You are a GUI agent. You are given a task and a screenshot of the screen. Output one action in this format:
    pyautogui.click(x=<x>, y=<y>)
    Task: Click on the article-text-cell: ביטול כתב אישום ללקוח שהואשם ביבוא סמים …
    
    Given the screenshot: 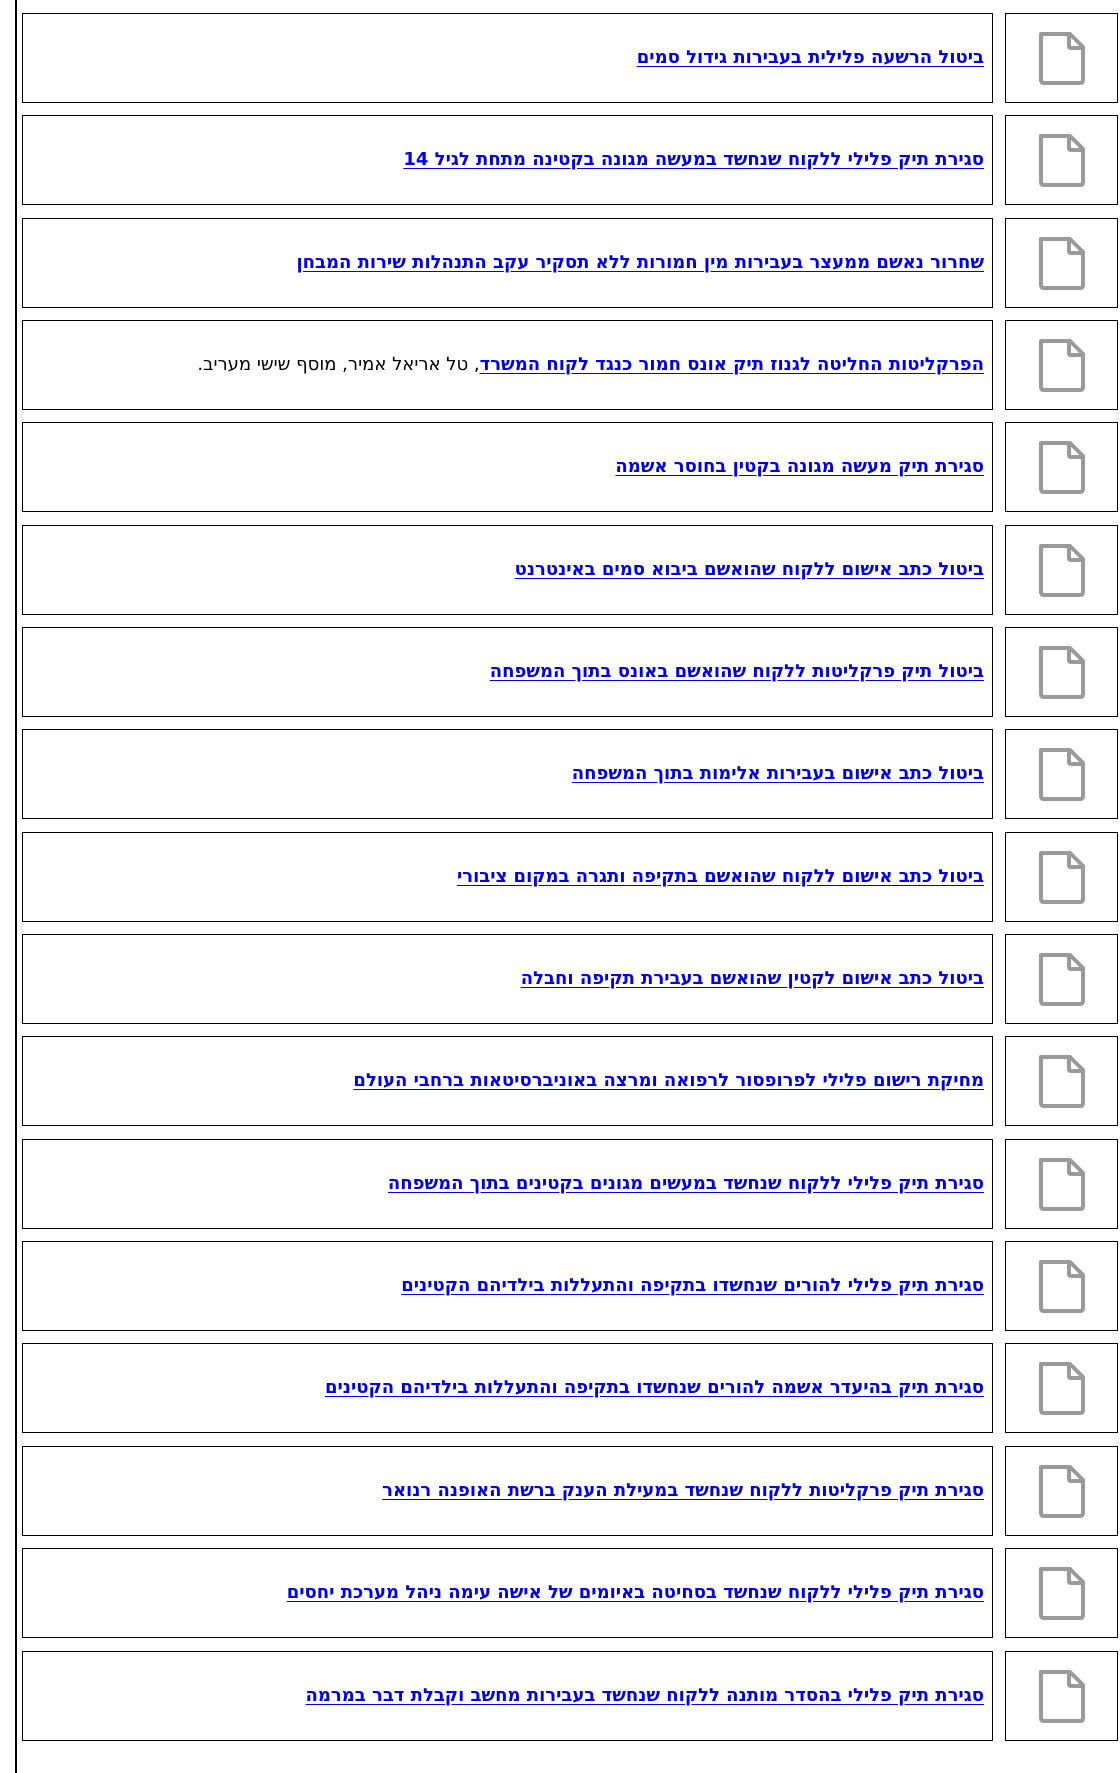 What is the action you would take?
    pyautogui.click(x=507, y=569)
    